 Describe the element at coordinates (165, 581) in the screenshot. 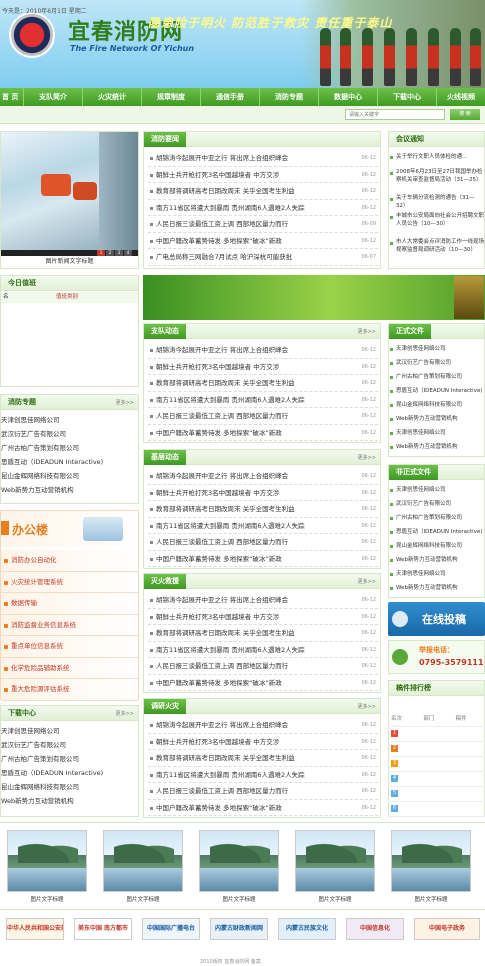

I see `firefighting-rescue-title: 灭火救援` at that location.